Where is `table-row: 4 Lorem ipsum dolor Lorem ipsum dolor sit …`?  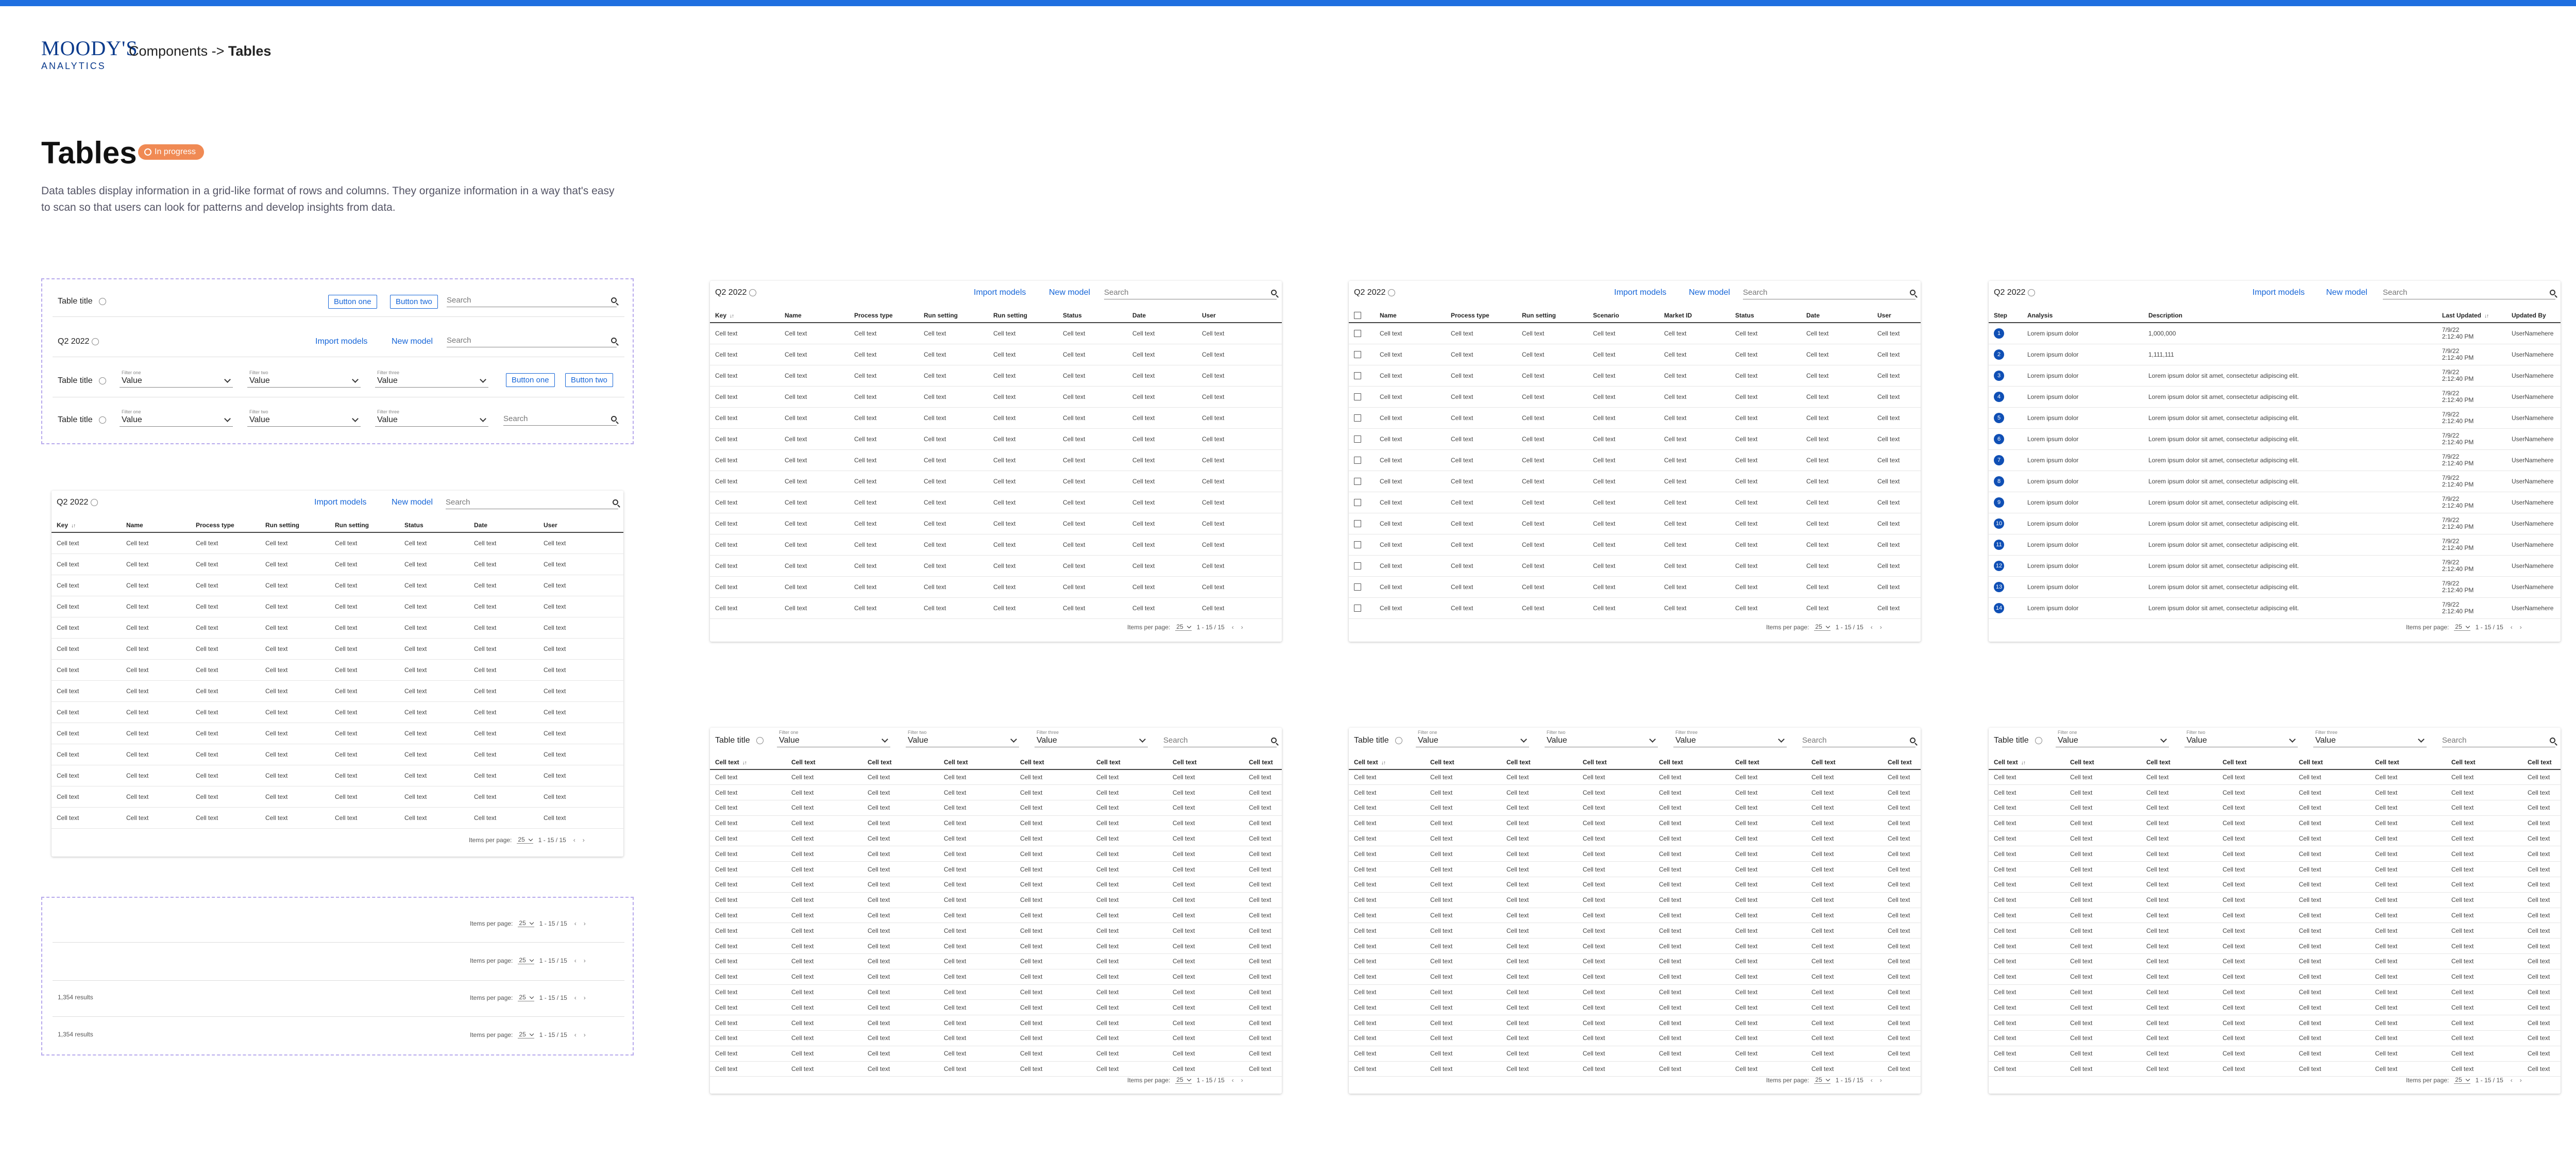 table-row: 4 Lorem ipsum dolor Lorem ipsum dolor sit … is located at coordinates (2275, 397).